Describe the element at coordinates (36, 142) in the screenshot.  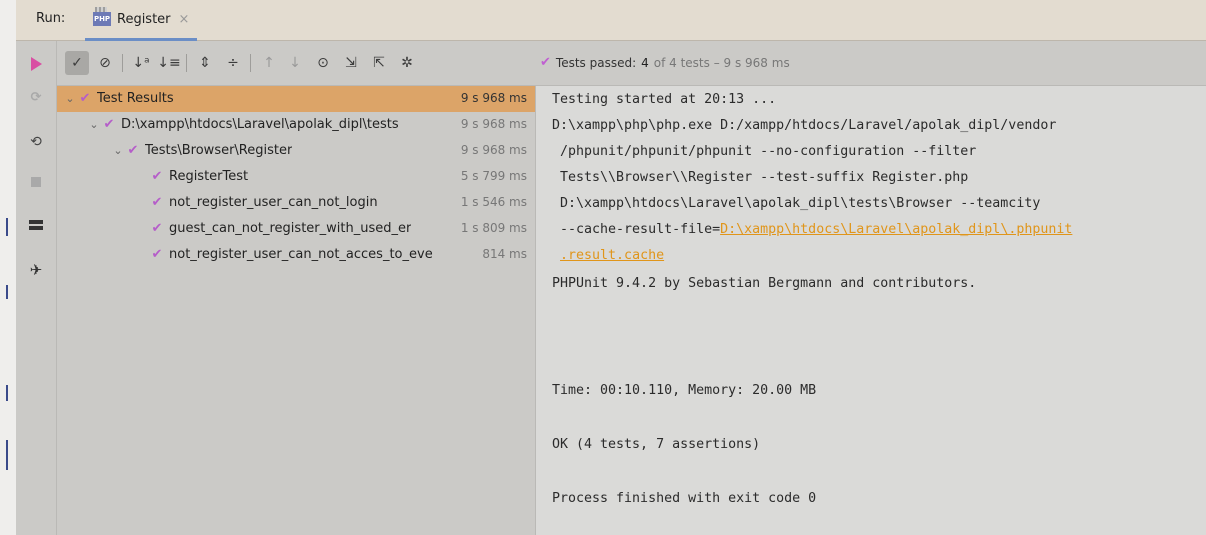
I see `toggle-auto-test-button: ⟲` at that location.